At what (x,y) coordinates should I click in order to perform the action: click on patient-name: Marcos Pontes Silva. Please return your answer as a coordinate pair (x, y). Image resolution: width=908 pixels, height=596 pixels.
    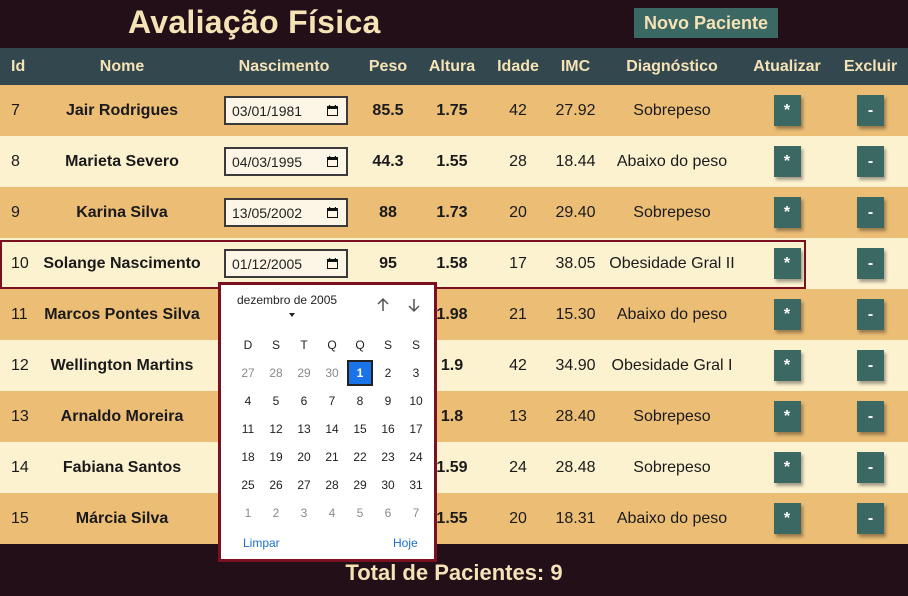
    Looking at the image, I should click on (122, 314).